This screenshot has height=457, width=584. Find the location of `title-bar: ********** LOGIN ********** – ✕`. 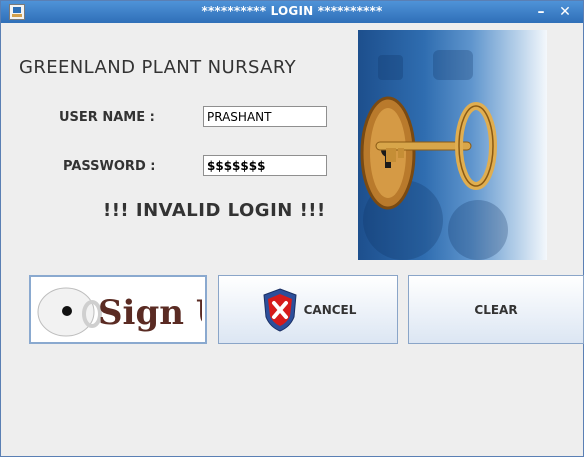

title-bar: ********** LOGIN ********** – ✕ is located at coordinates (292, 12).